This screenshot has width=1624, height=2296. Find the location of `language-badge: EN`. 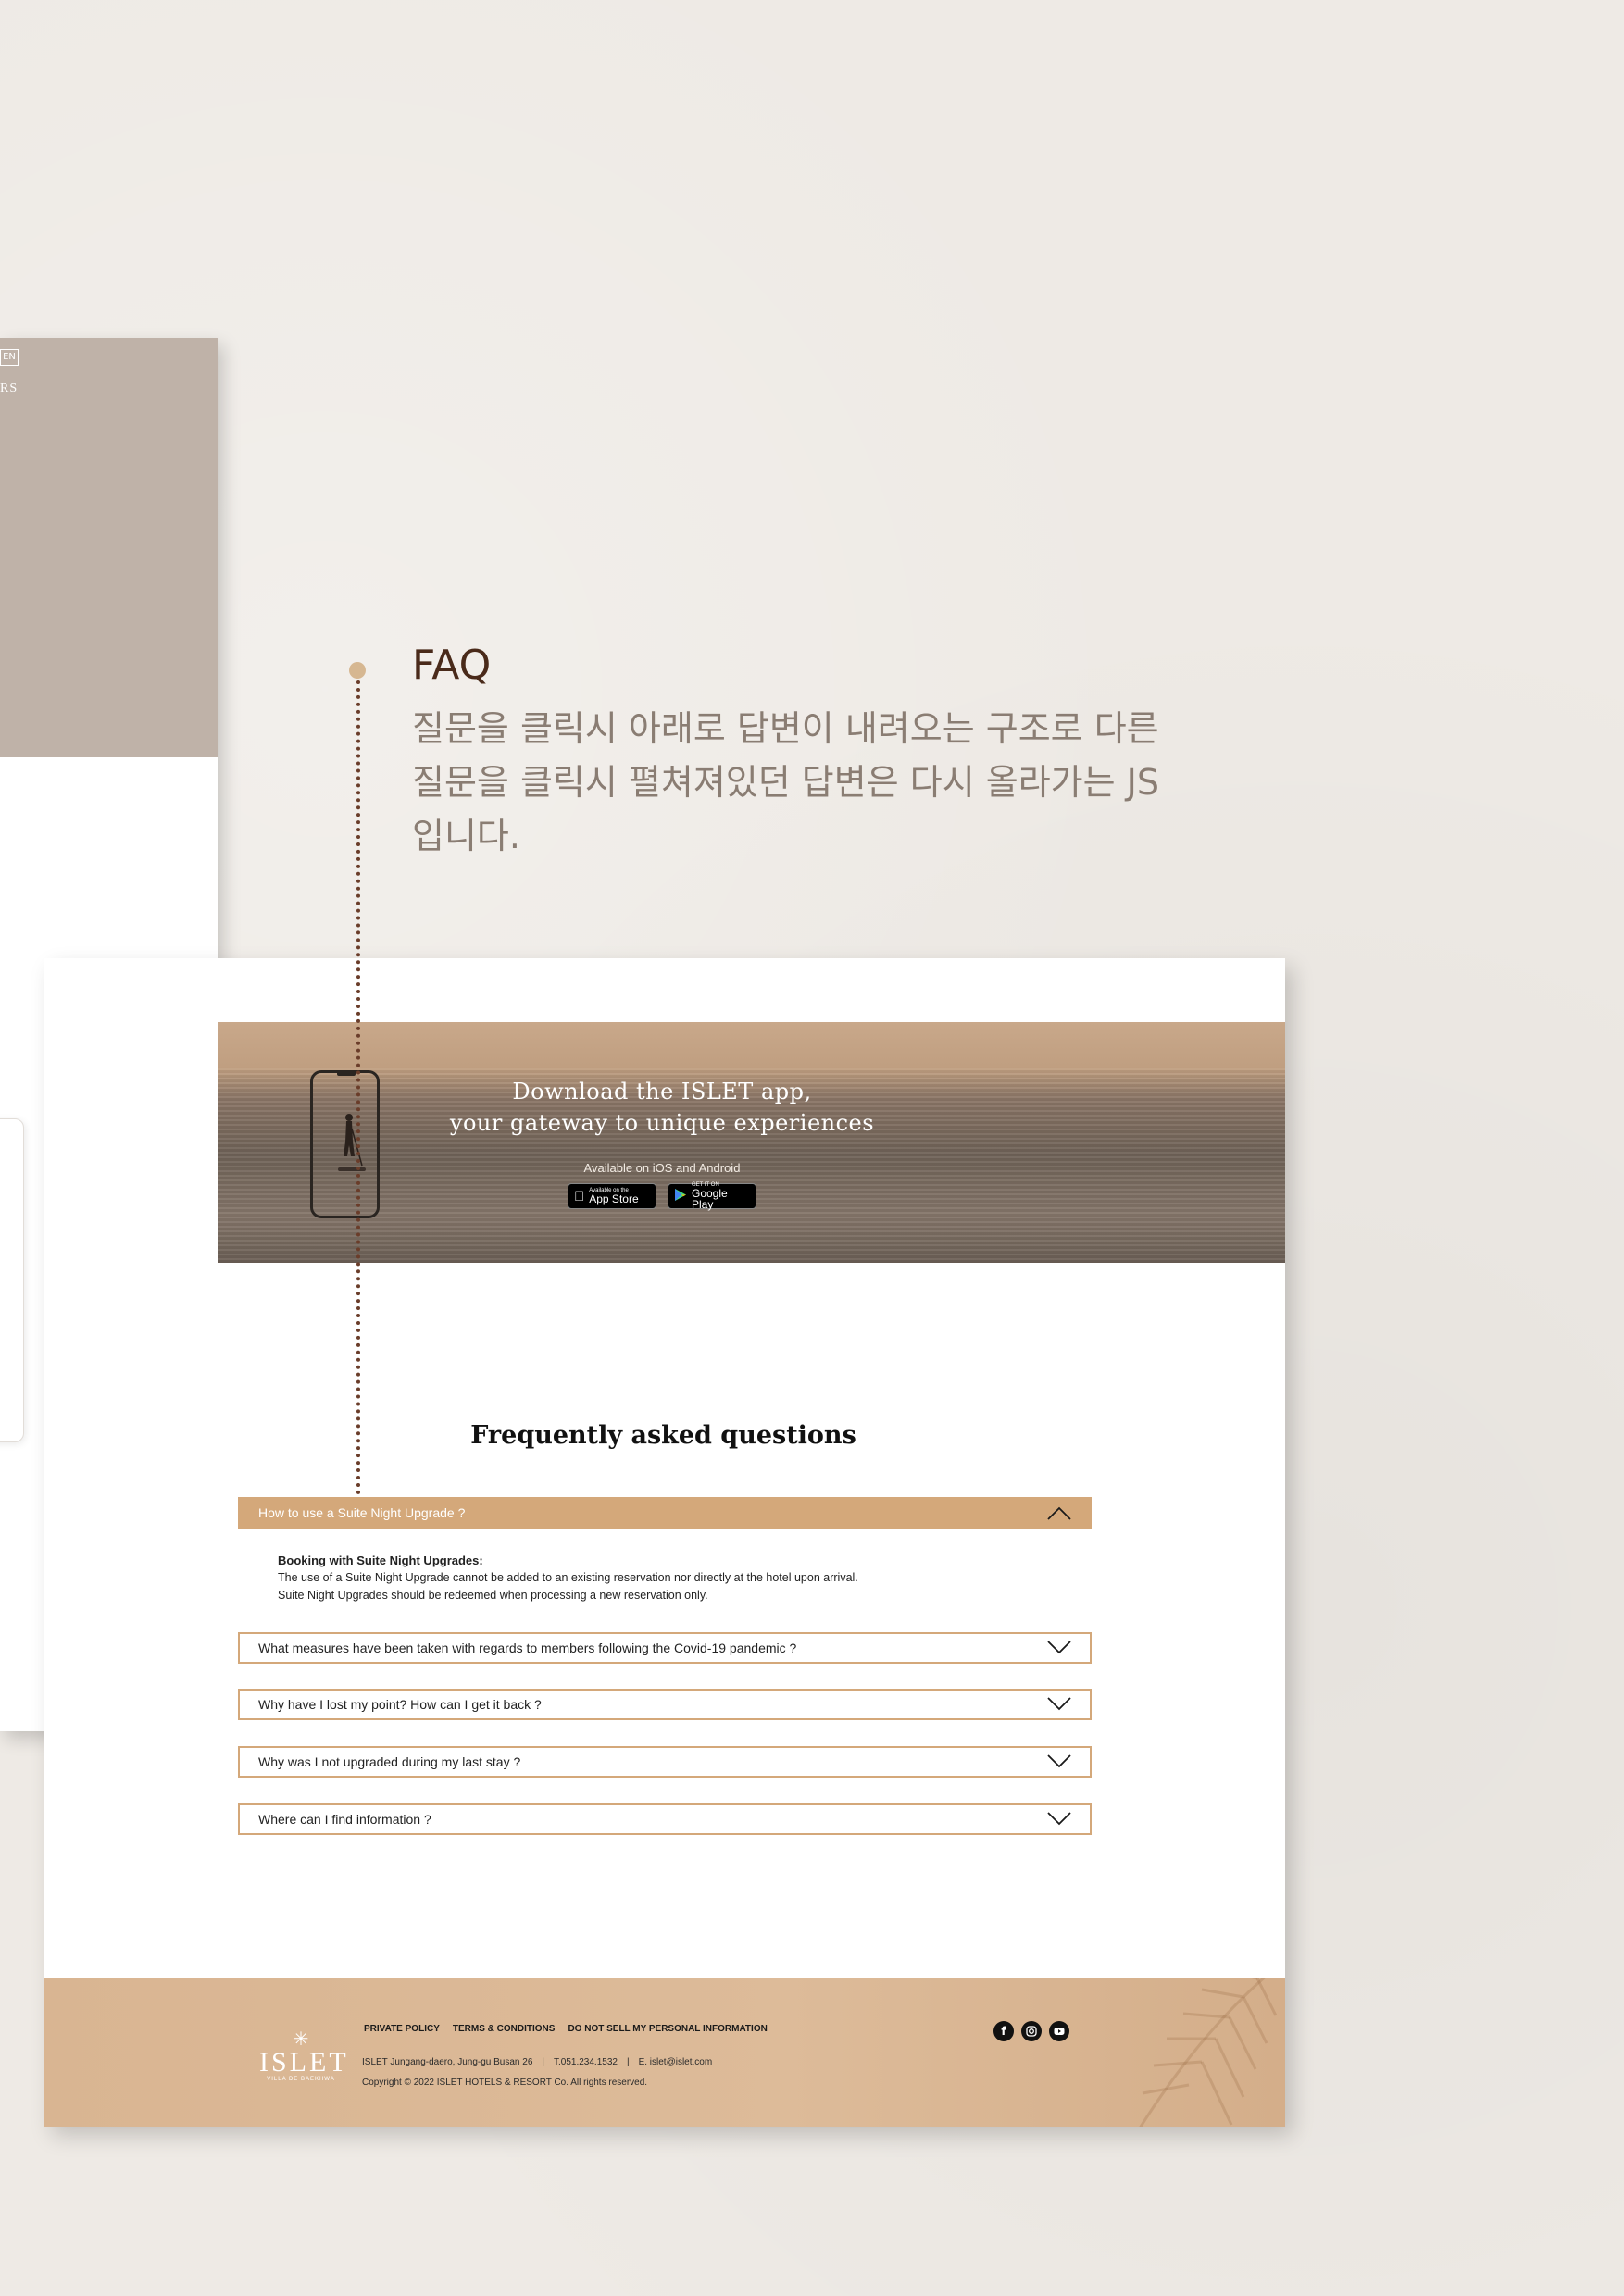

language-badge: EN is located at coordinates (9, 357).